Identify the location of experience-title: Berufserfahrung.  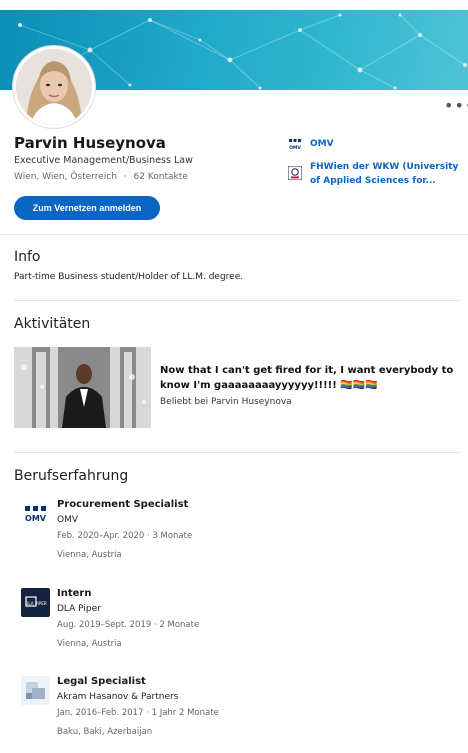
(71, 476).